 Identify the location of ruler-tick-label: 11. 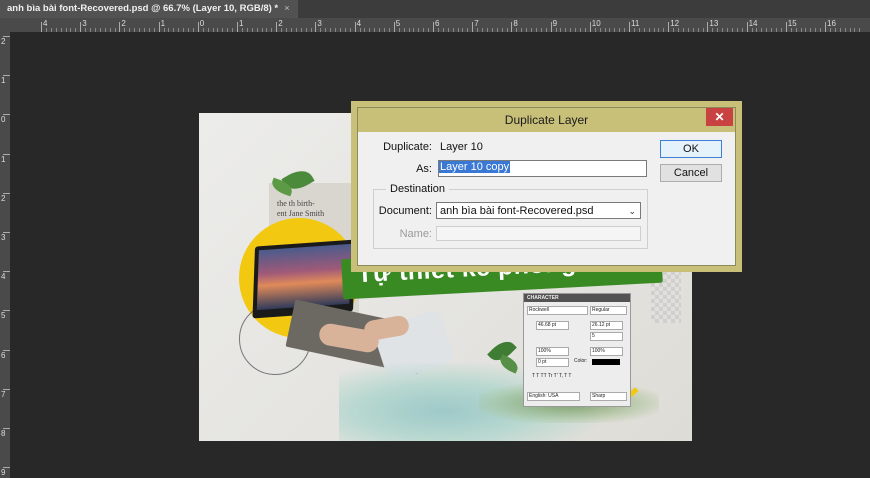
(635, 23).